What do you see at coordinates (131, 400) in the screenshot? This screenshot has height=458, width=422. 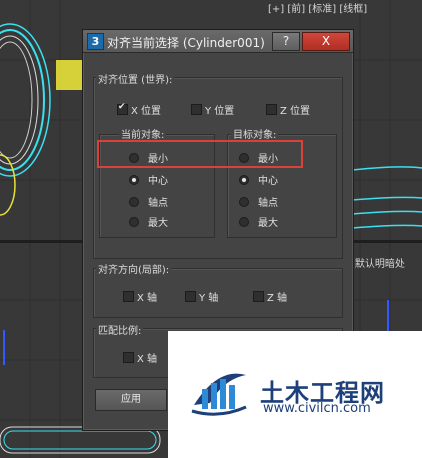 I see `apply-button: 应用` at bounding box center [131, 400].